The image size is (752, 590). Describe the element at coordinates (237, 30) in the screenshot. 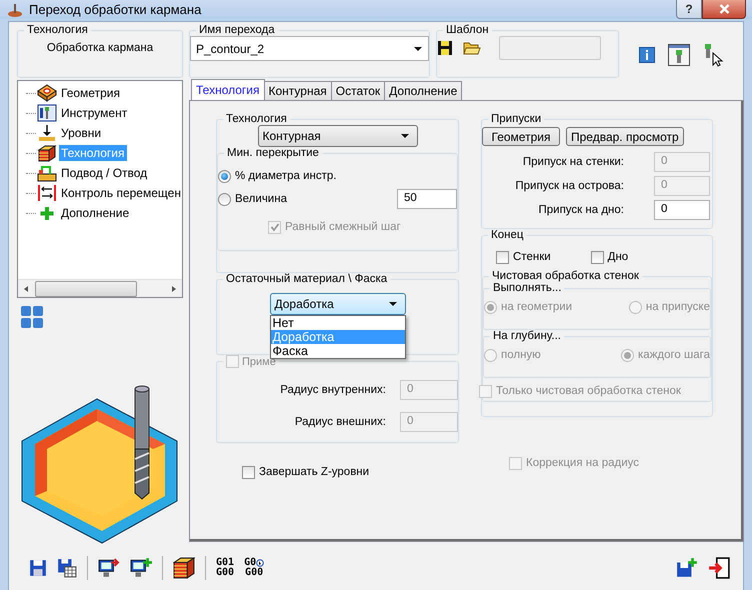

I see `group-title: Имя перехода` at that location.